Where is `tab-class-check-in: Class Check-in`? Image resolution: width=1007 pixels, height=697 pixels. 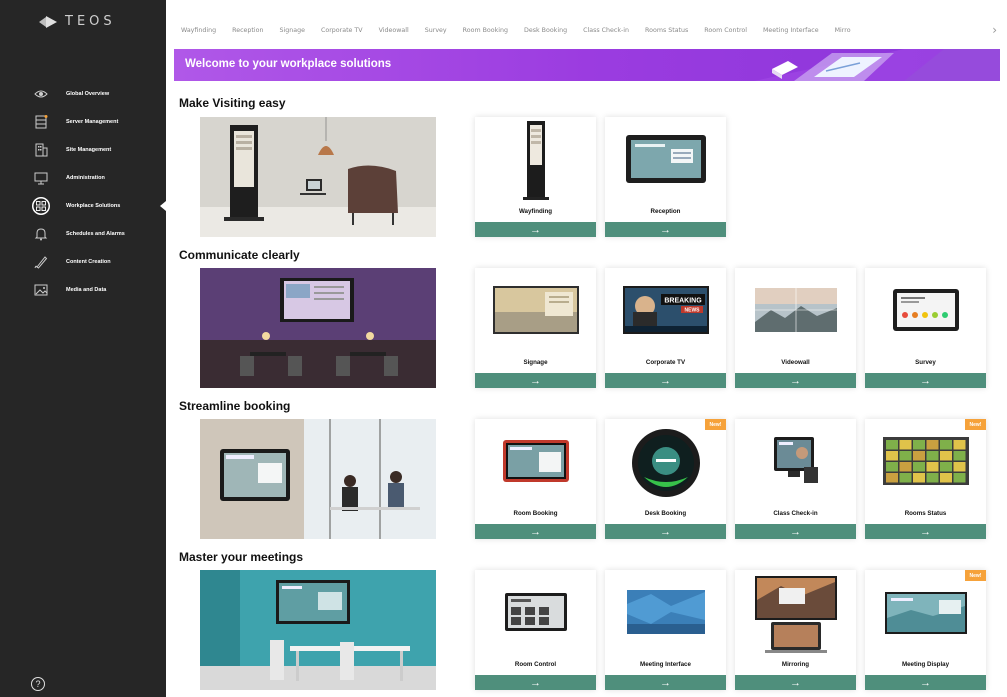 tab-class-check-in: Class Check-in is located at coordinates (606, 30).